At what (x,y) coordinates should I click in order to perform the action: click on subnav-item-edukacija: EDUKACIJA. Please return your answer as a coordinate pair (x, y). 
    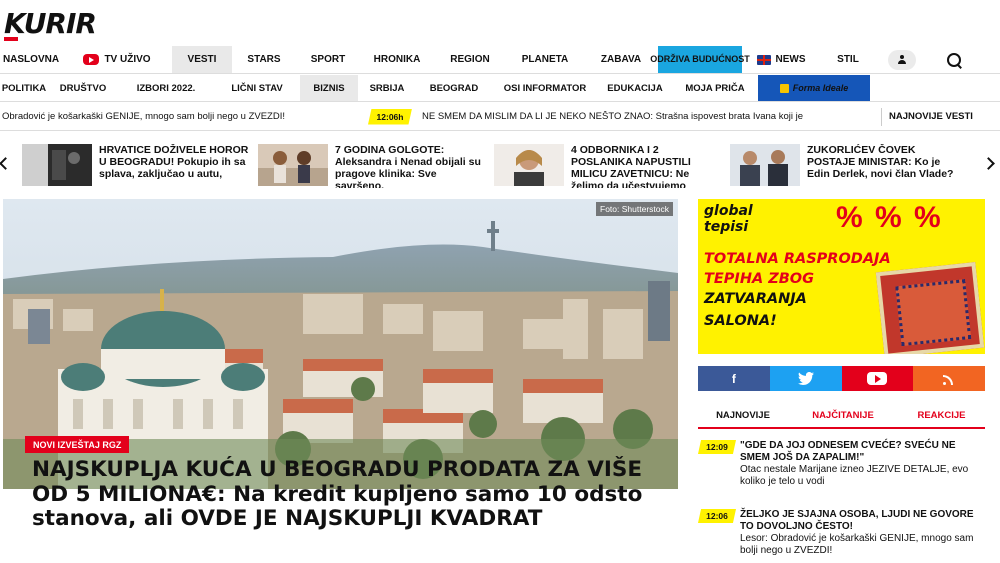
    Looking at the image, I should click on (635, 88).